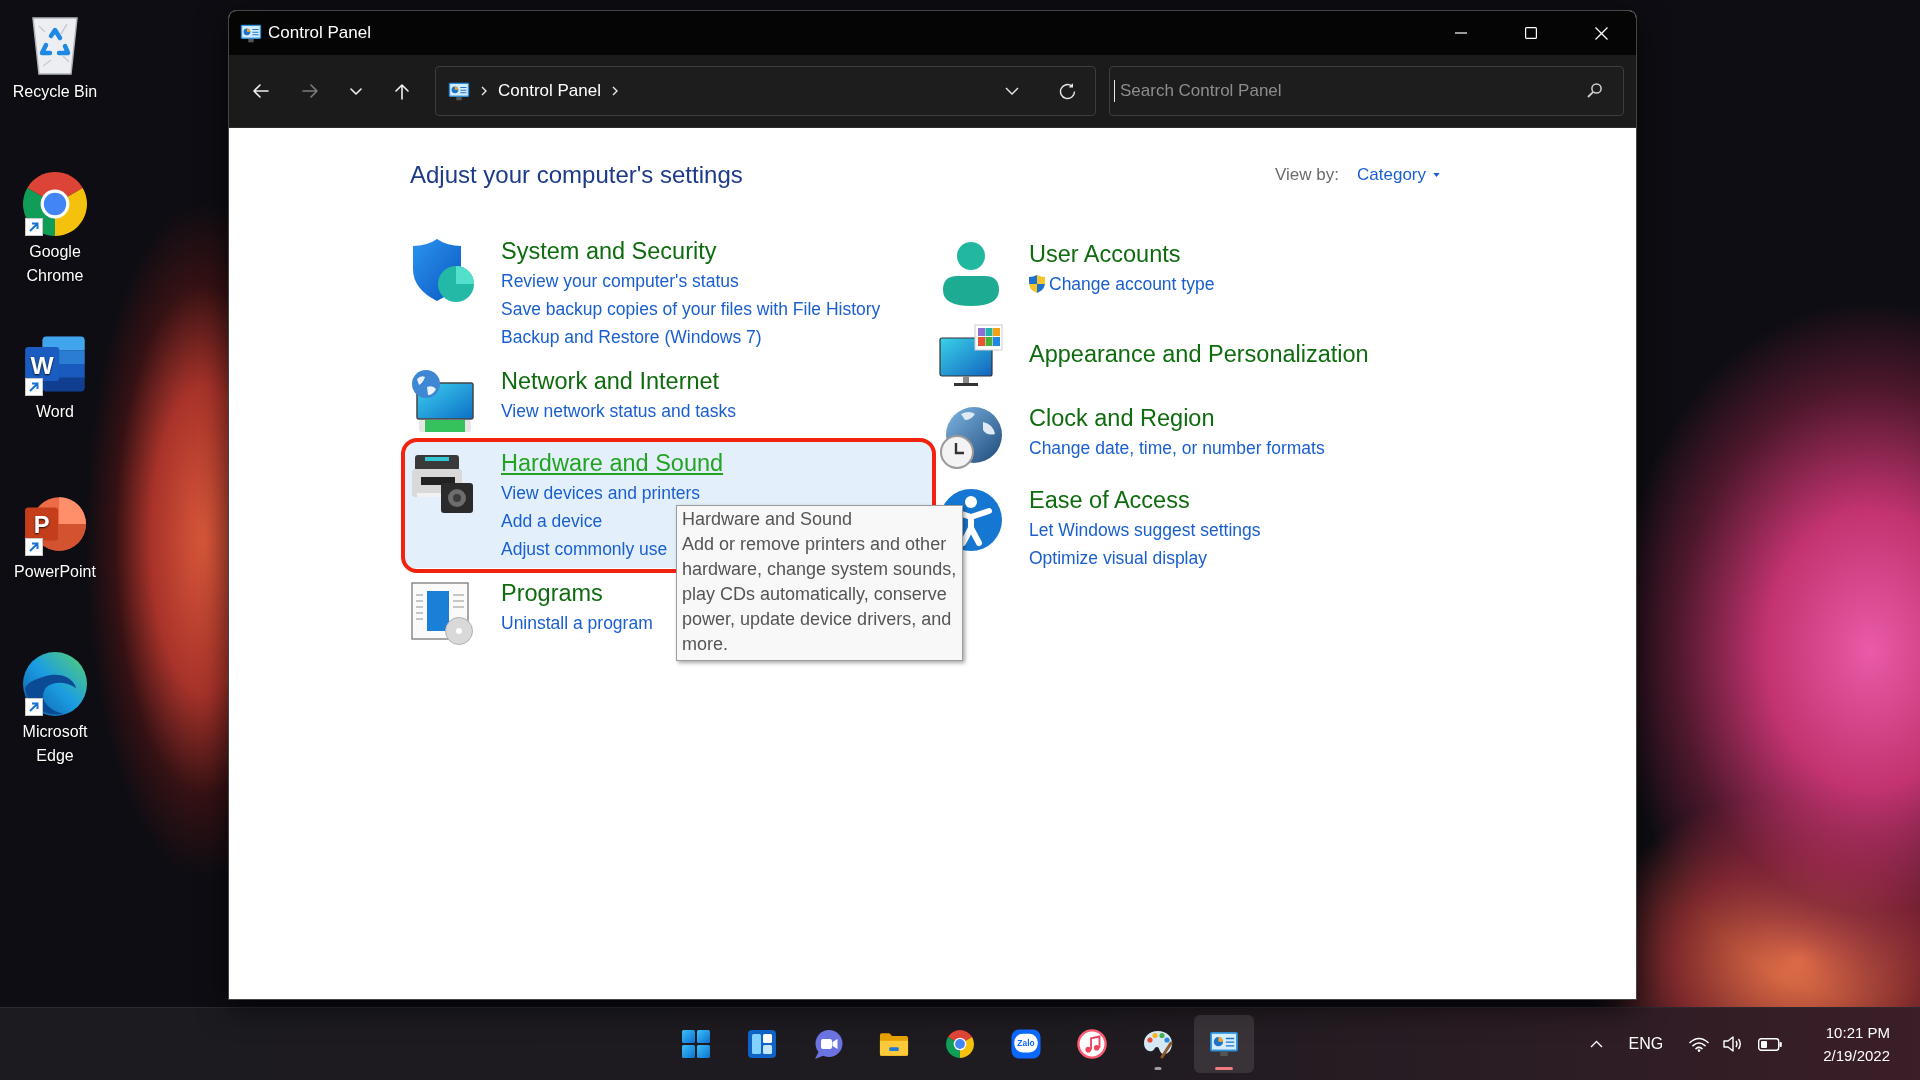  Describe the element at coordinates (696, 1044) in the screenshot. I see `start-icon` at that location.